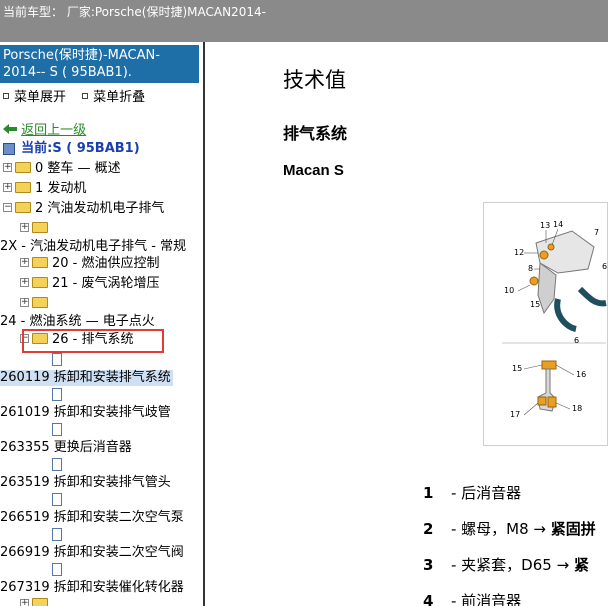 This screenshot has width=608, height=606. Describe the element at coordinates (577, 408) in the screenshot. I see `figure-label-18: 18` at that location.